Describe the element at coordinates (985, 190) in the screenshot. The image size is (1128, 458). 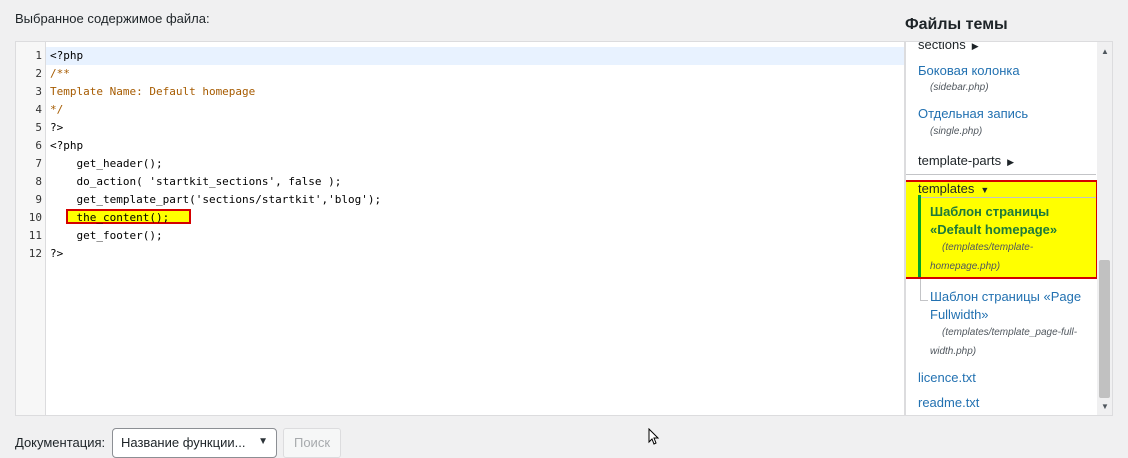
I see `caret-down-icon: ▼` at that location.